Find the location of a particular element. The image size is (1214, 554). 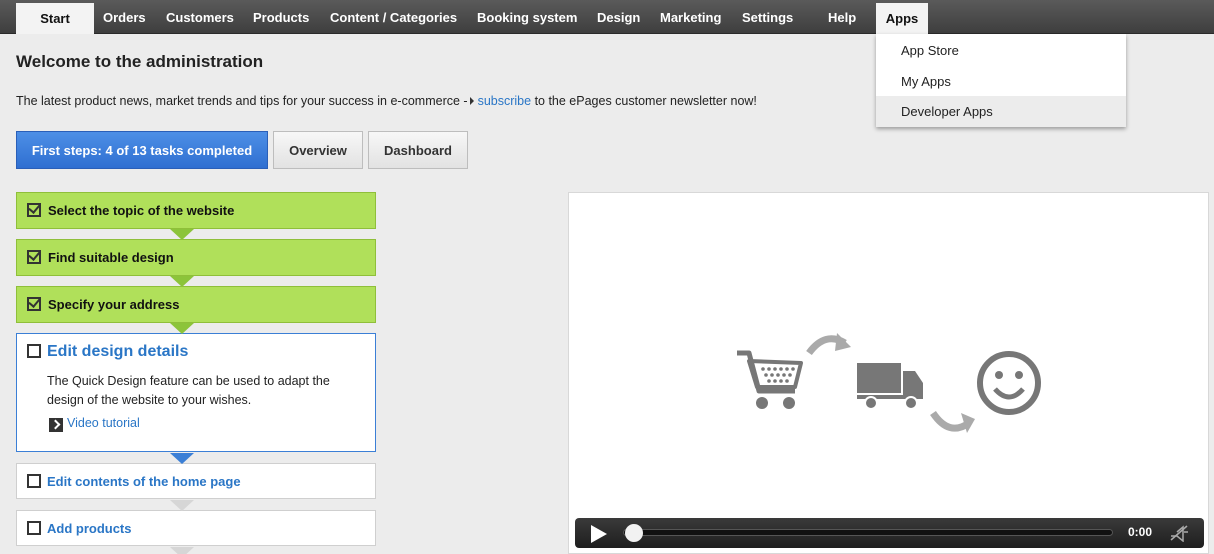

nav-help: Help is located at coordinates (842, 17).